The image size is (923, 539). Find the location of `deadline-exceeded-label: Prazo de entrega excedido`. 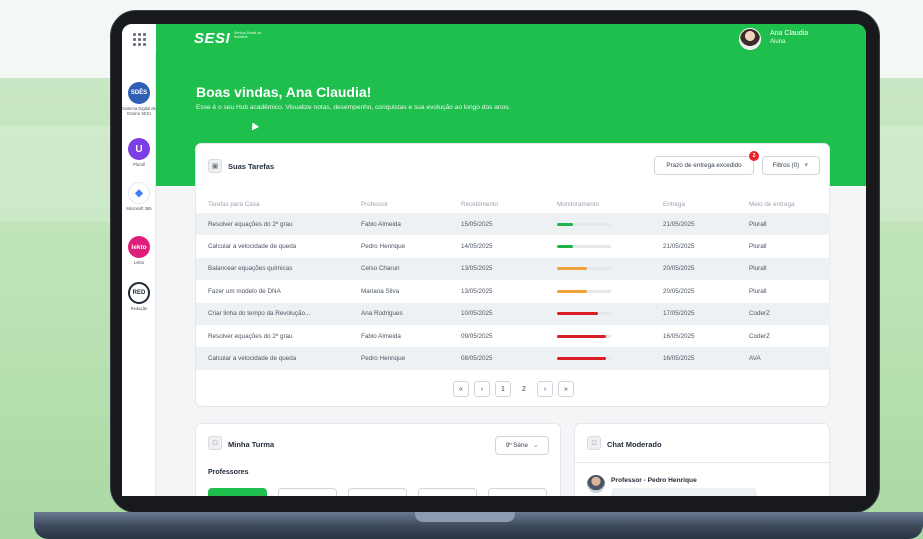

deadline-exceeded-label: Prazo de entrega excedido is located at coordinates (704, 165).